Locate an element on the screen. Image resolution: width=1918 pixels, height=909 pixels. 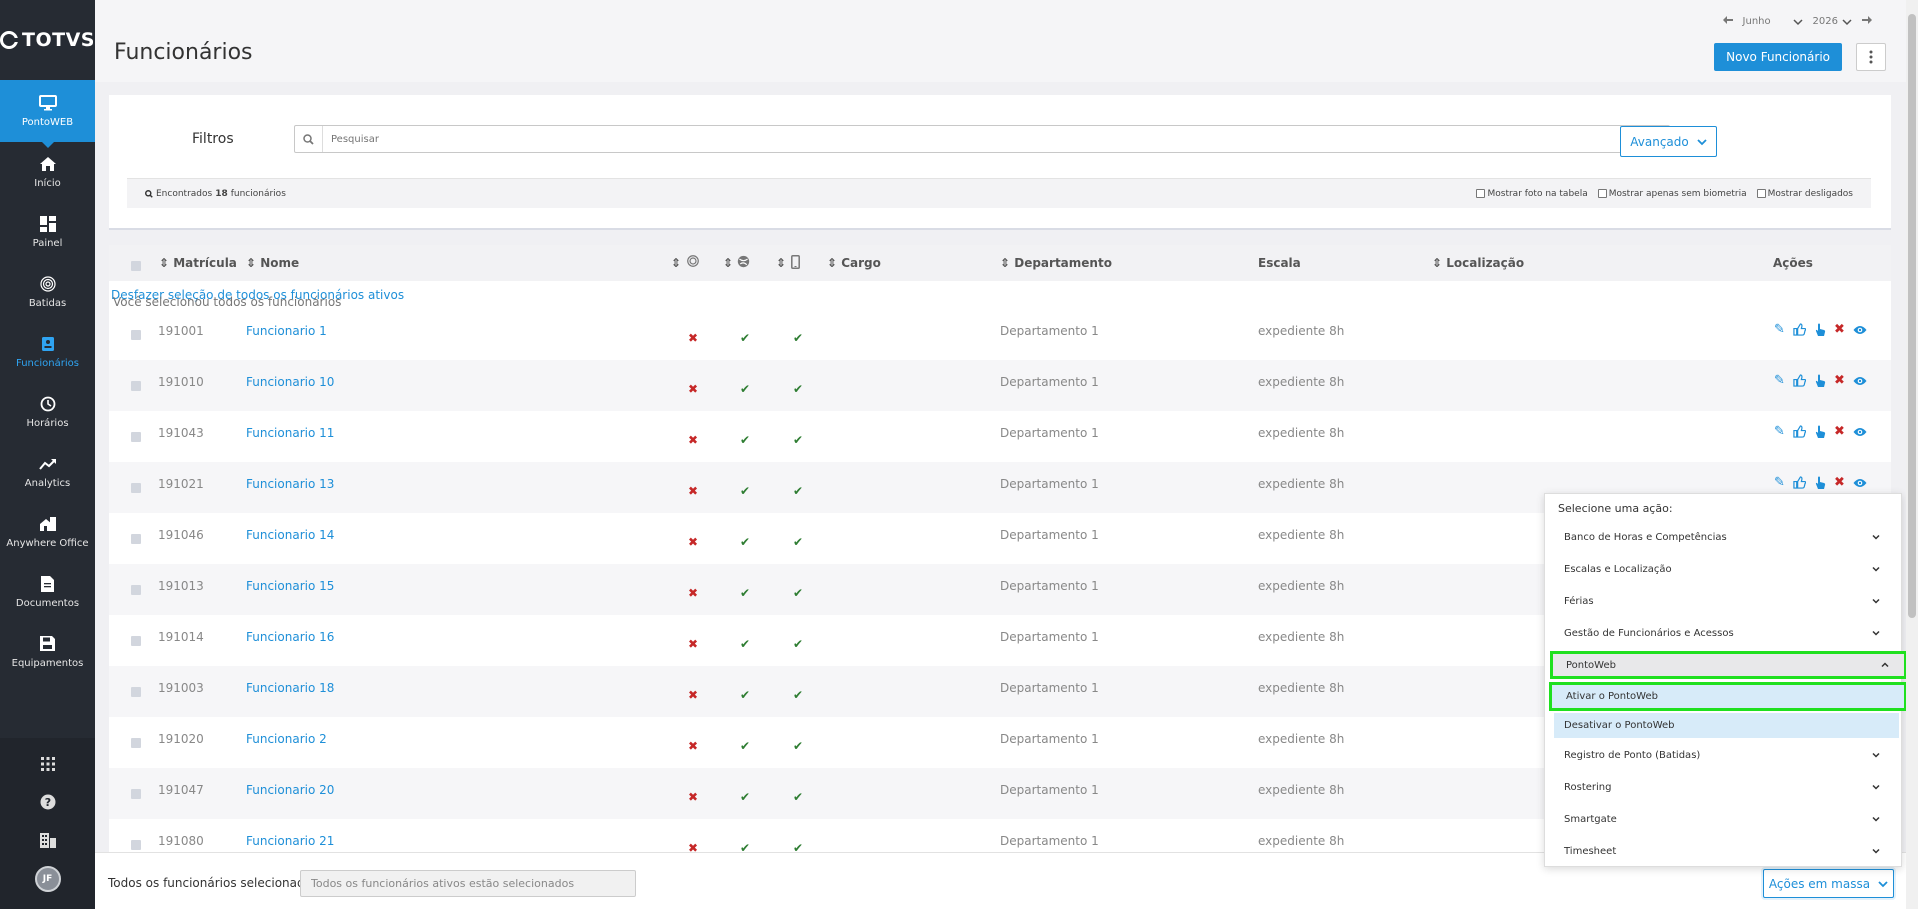
page-scrollbar is located at coordinates (1912, 454).